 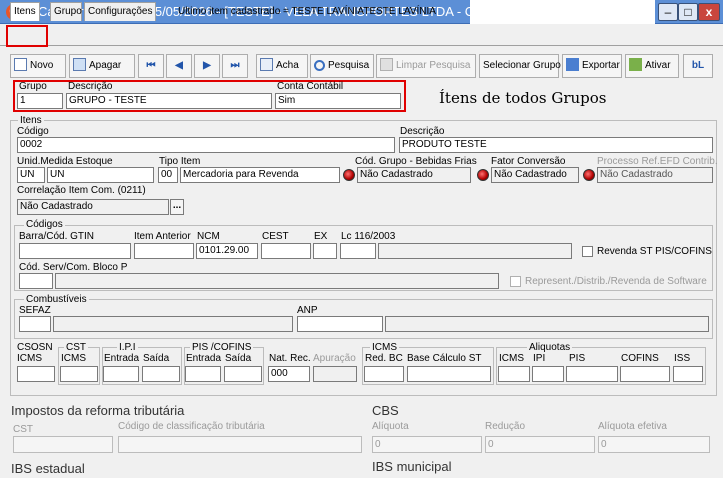 What do you see at coordinates (384, 374) in the screenshot?
I see `red-bc-field` at bounding box center [384, 374].